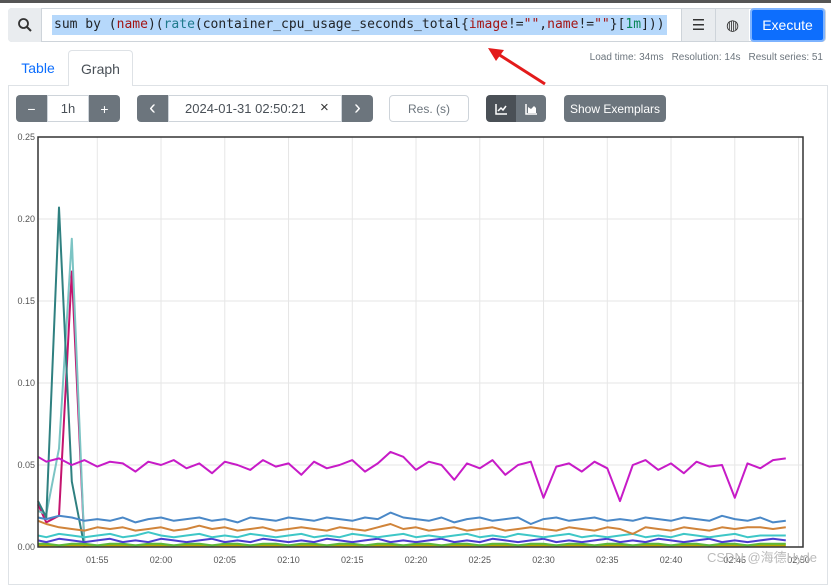 The height and width of the screenshot is (585, 831). I want to click on metrics-explorer-button: ◍, so click(732, 25).